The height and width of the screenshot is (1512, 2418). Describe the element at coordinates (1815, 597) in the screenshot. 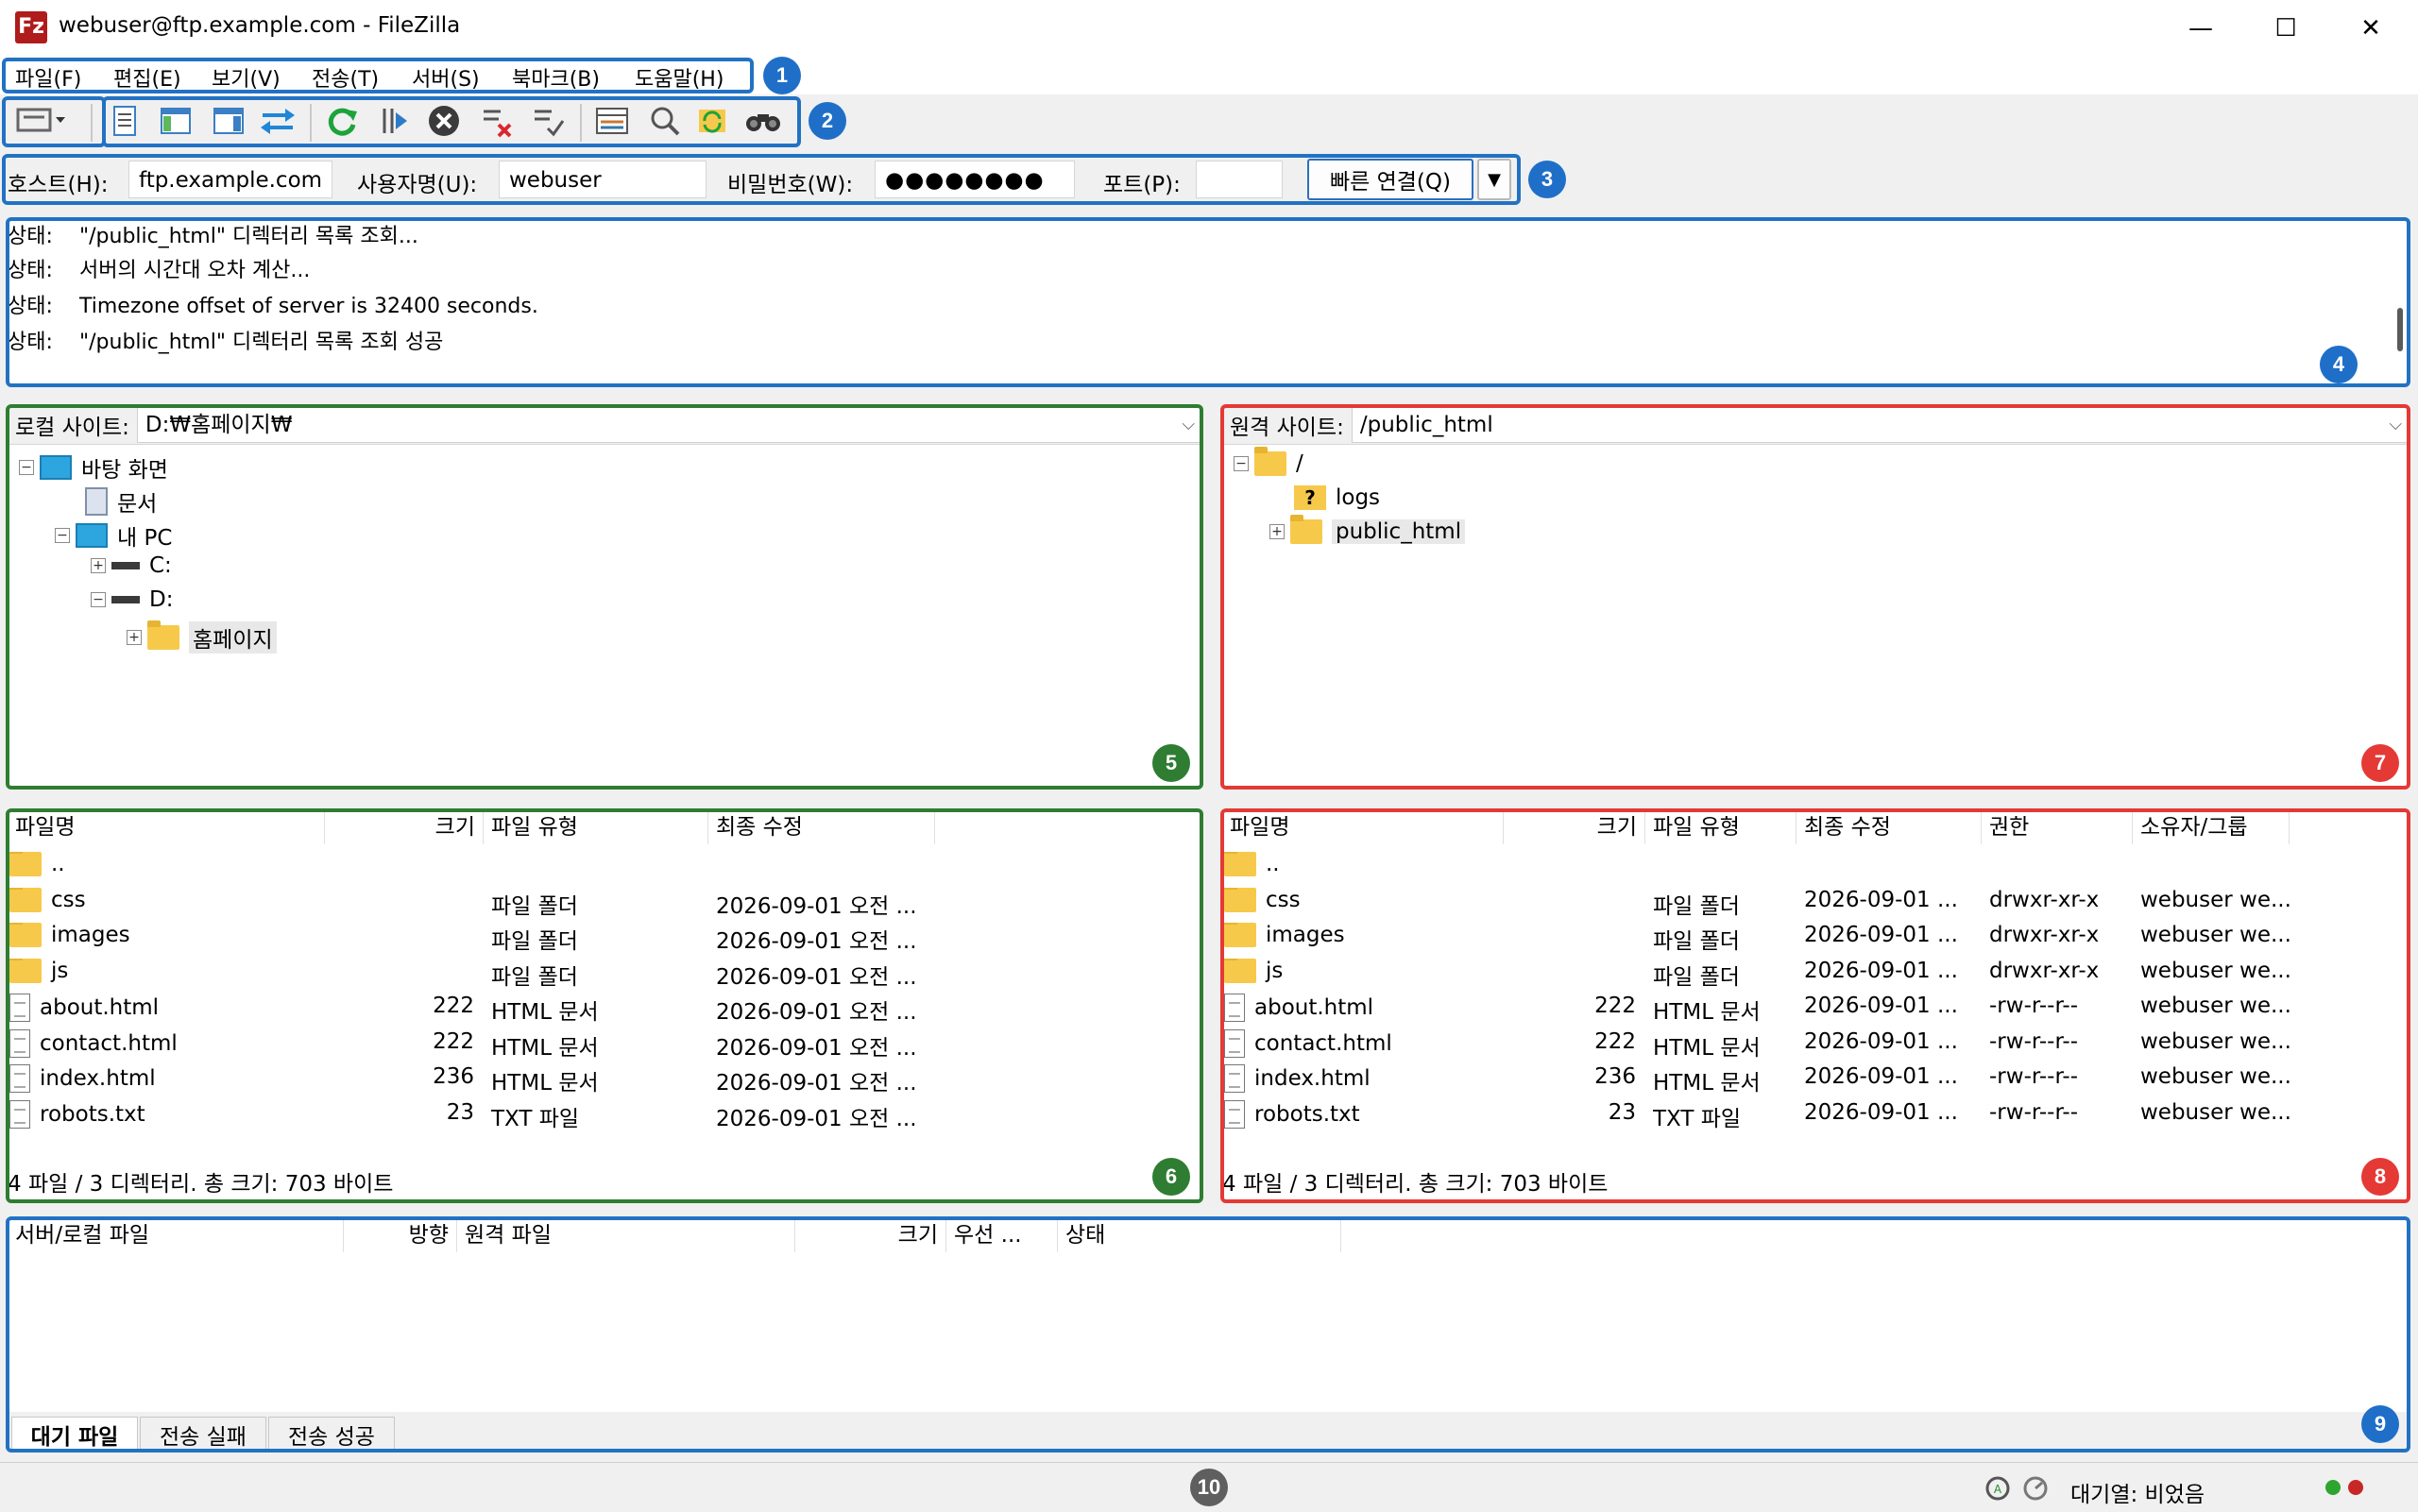

I see `callout-box-remote-tree` at that location.